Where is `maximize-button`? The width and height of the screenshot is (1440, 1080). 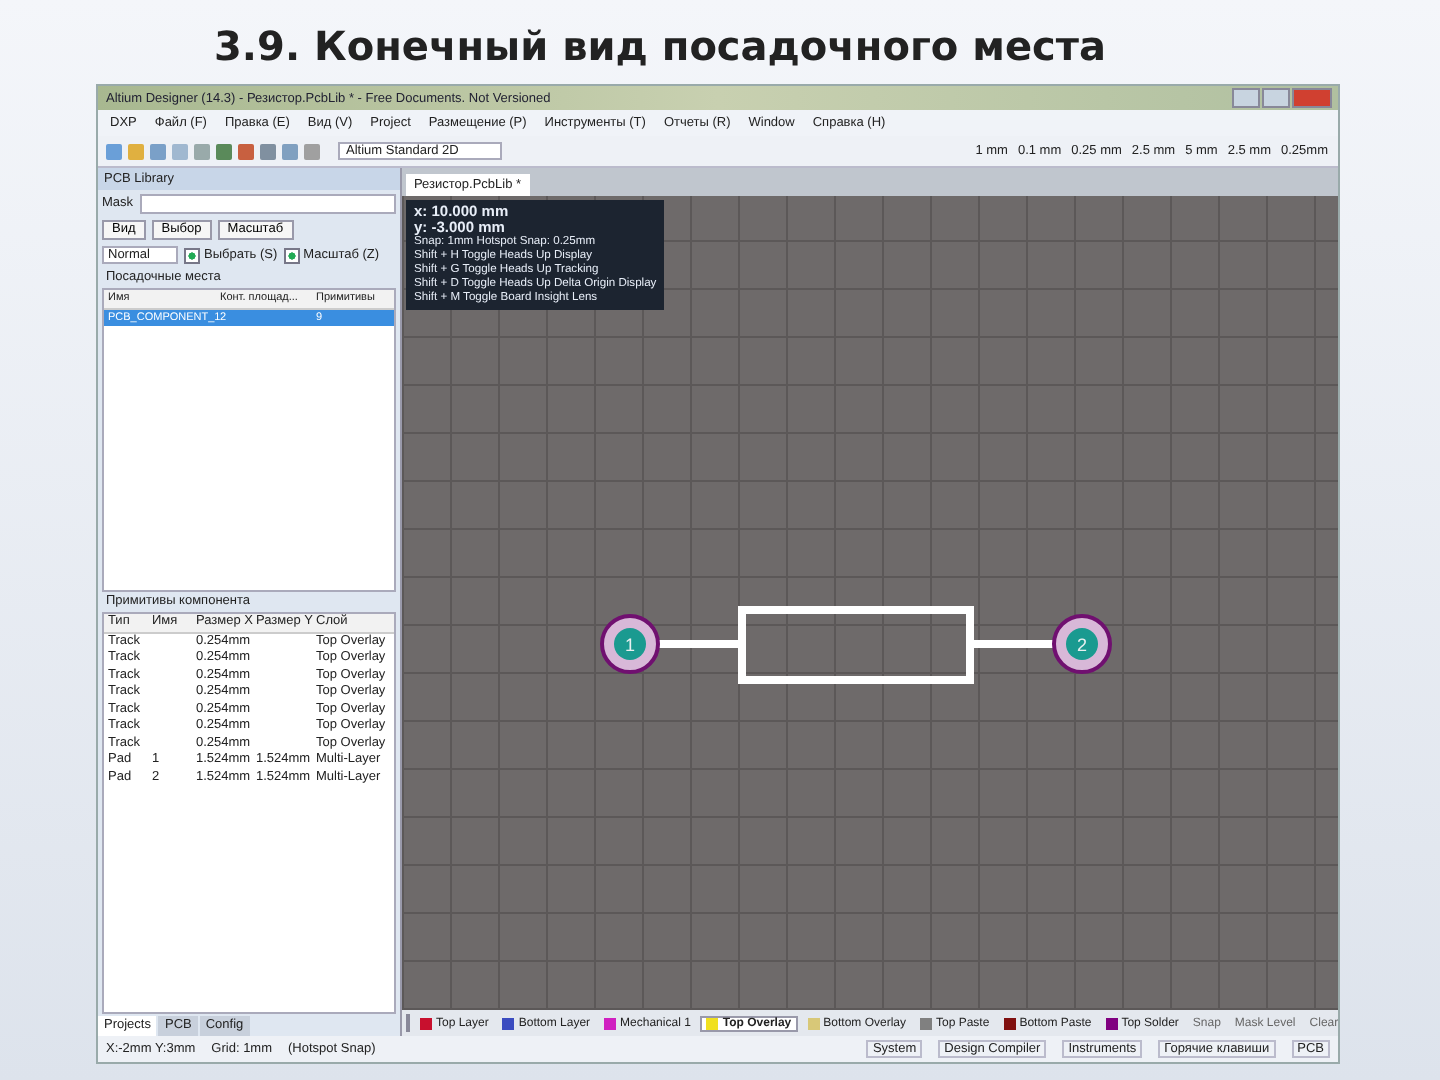
maximize-button is located at coordinates (1276, 98).